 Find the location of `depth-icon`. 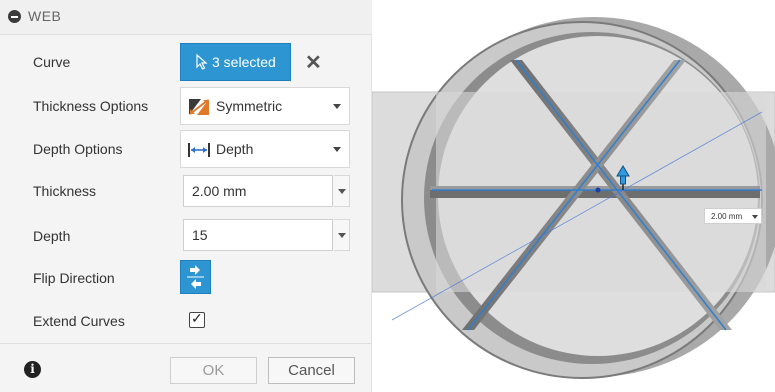

depth-icon is located at coordinates (199, 150).